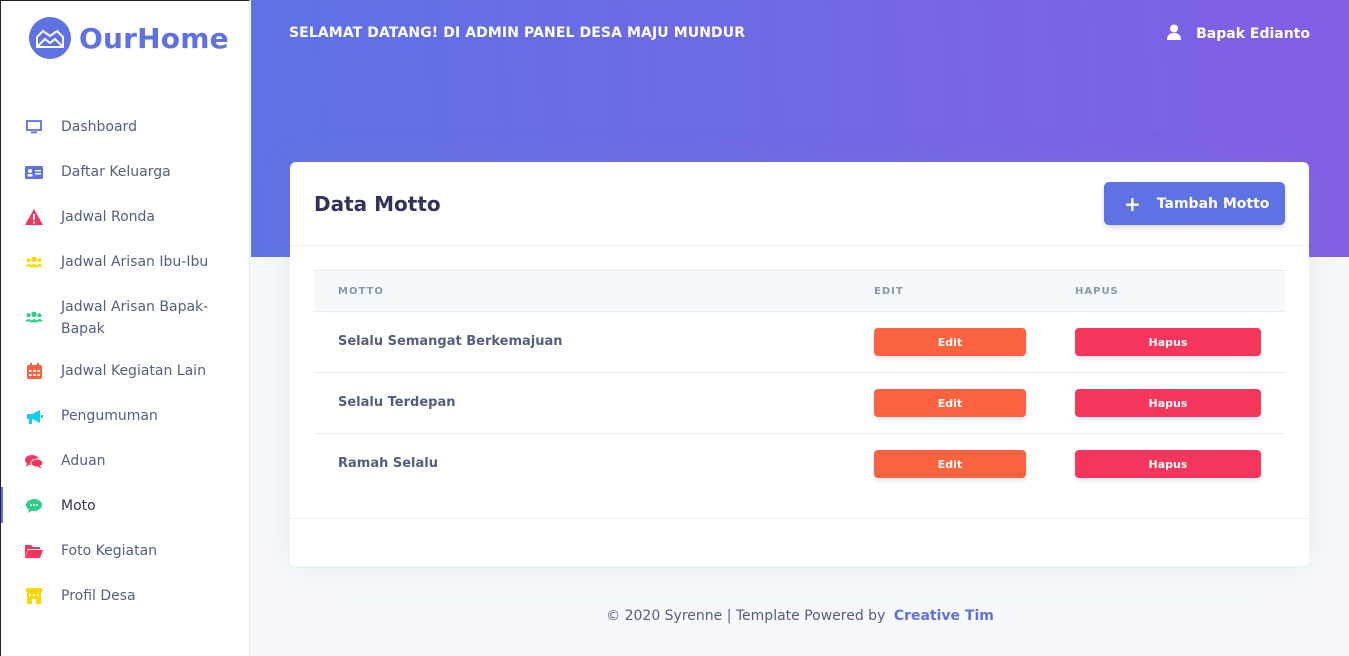  Describe the element at coordinates (799, 291) in the screenshot. I see `table-header: MOTTO EDIT HAPUS` at that location.